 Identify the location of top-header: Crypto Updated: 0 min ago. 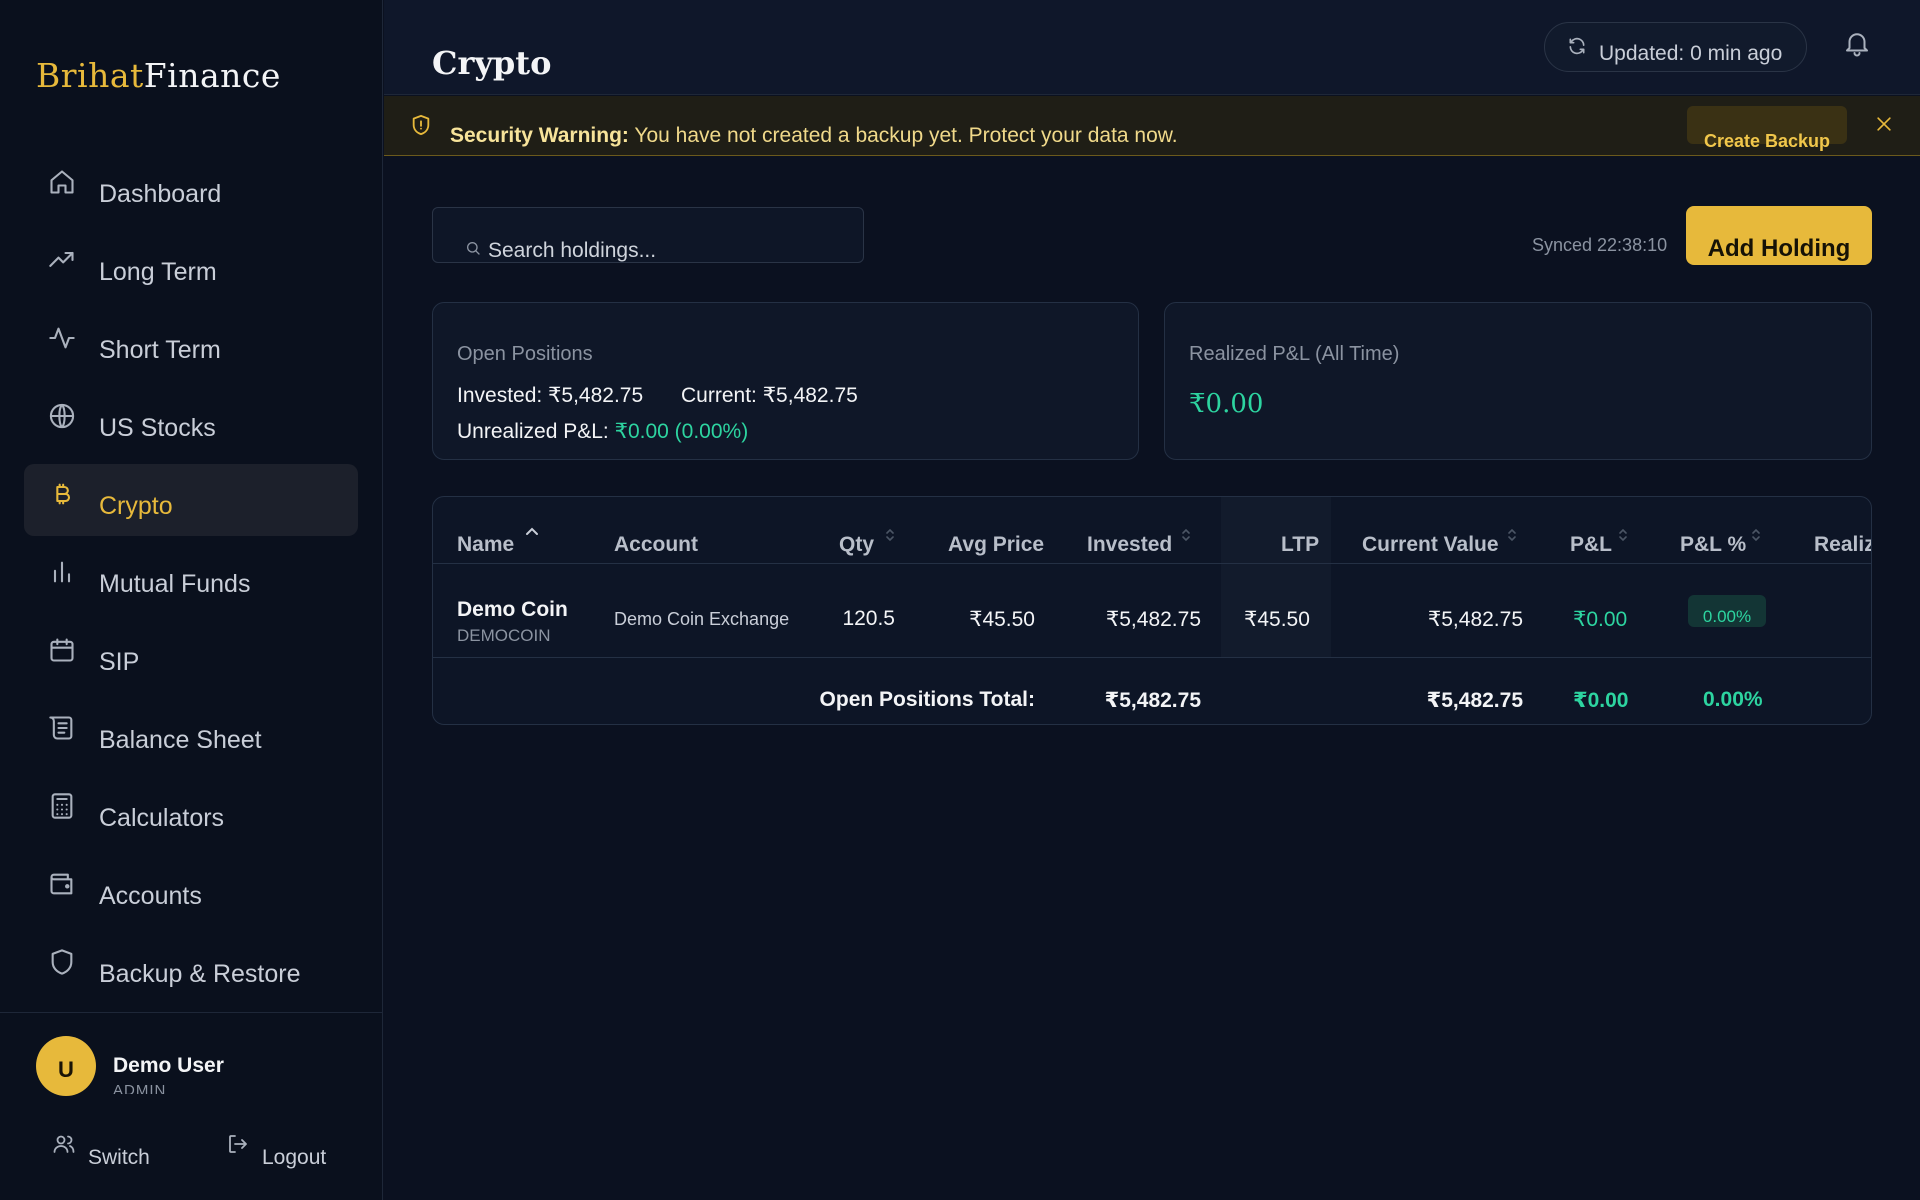
(1152, 47).